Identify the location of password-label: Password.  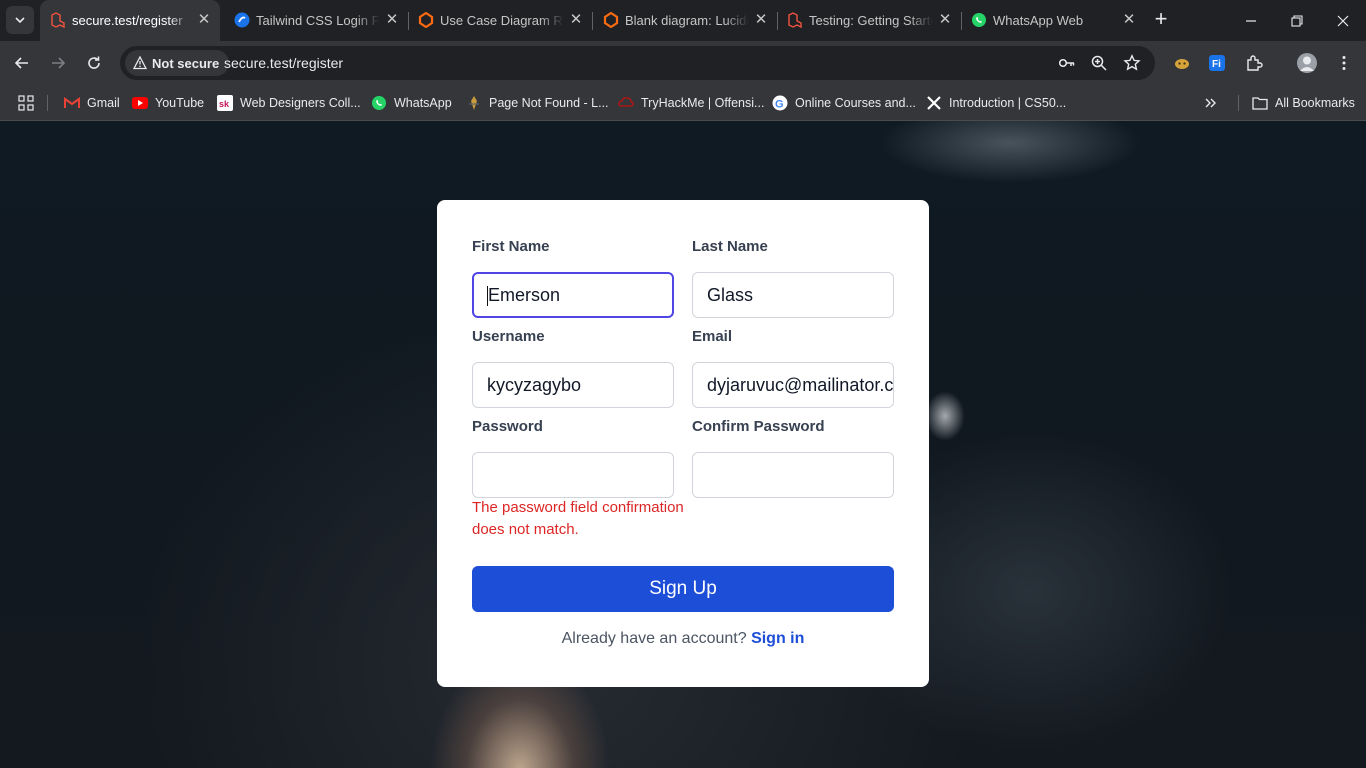
(507, 426).